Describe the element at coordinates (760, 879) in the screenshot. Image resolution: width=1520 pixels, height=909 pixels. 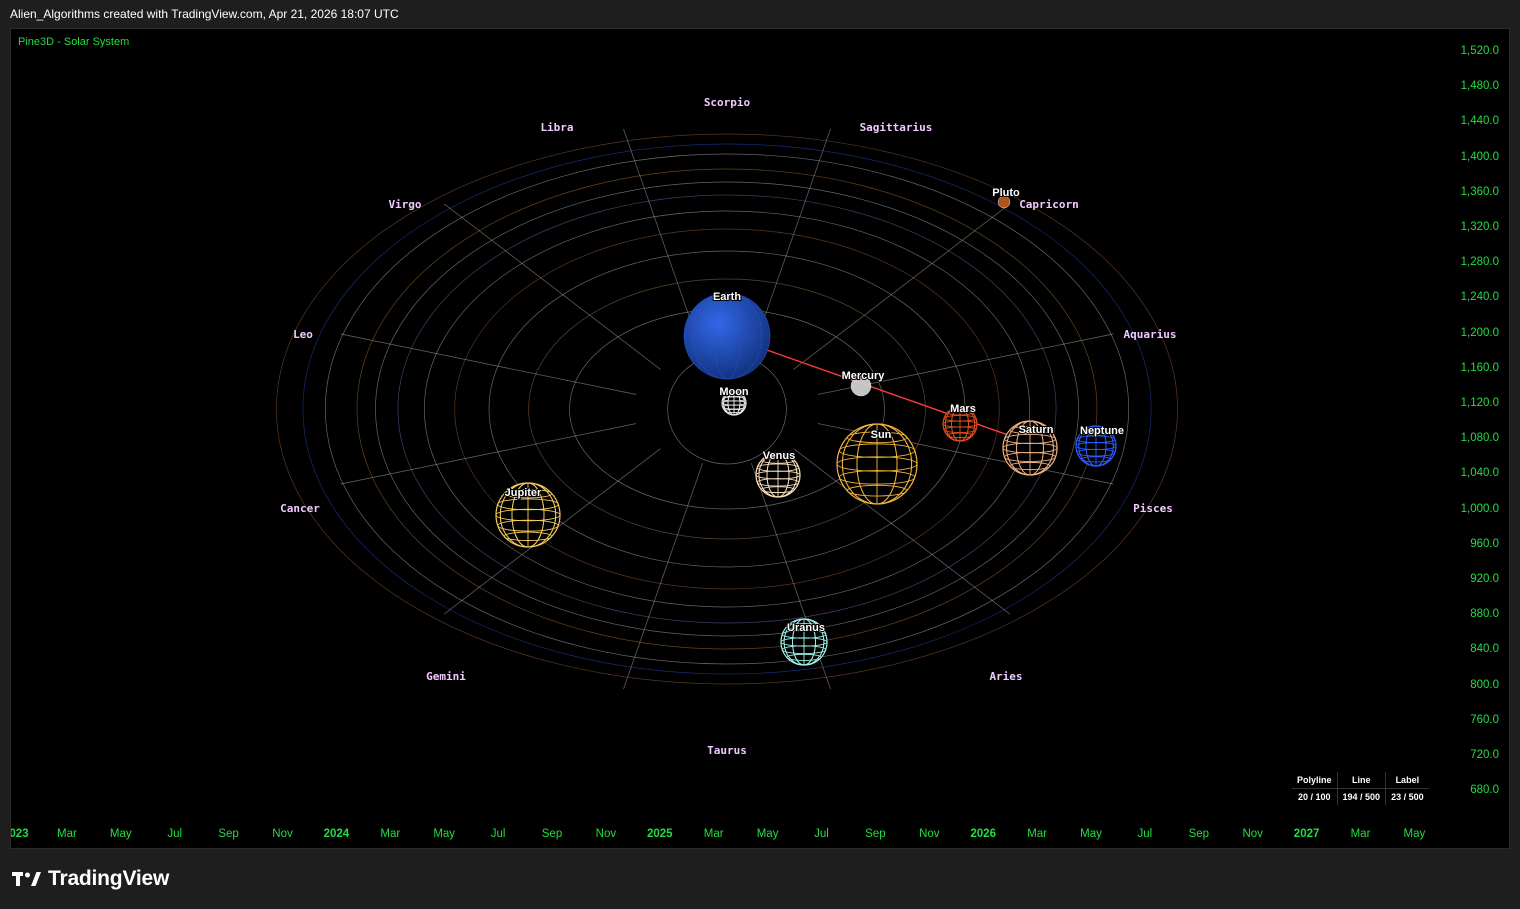
I see `footer: TradingView` at that location.